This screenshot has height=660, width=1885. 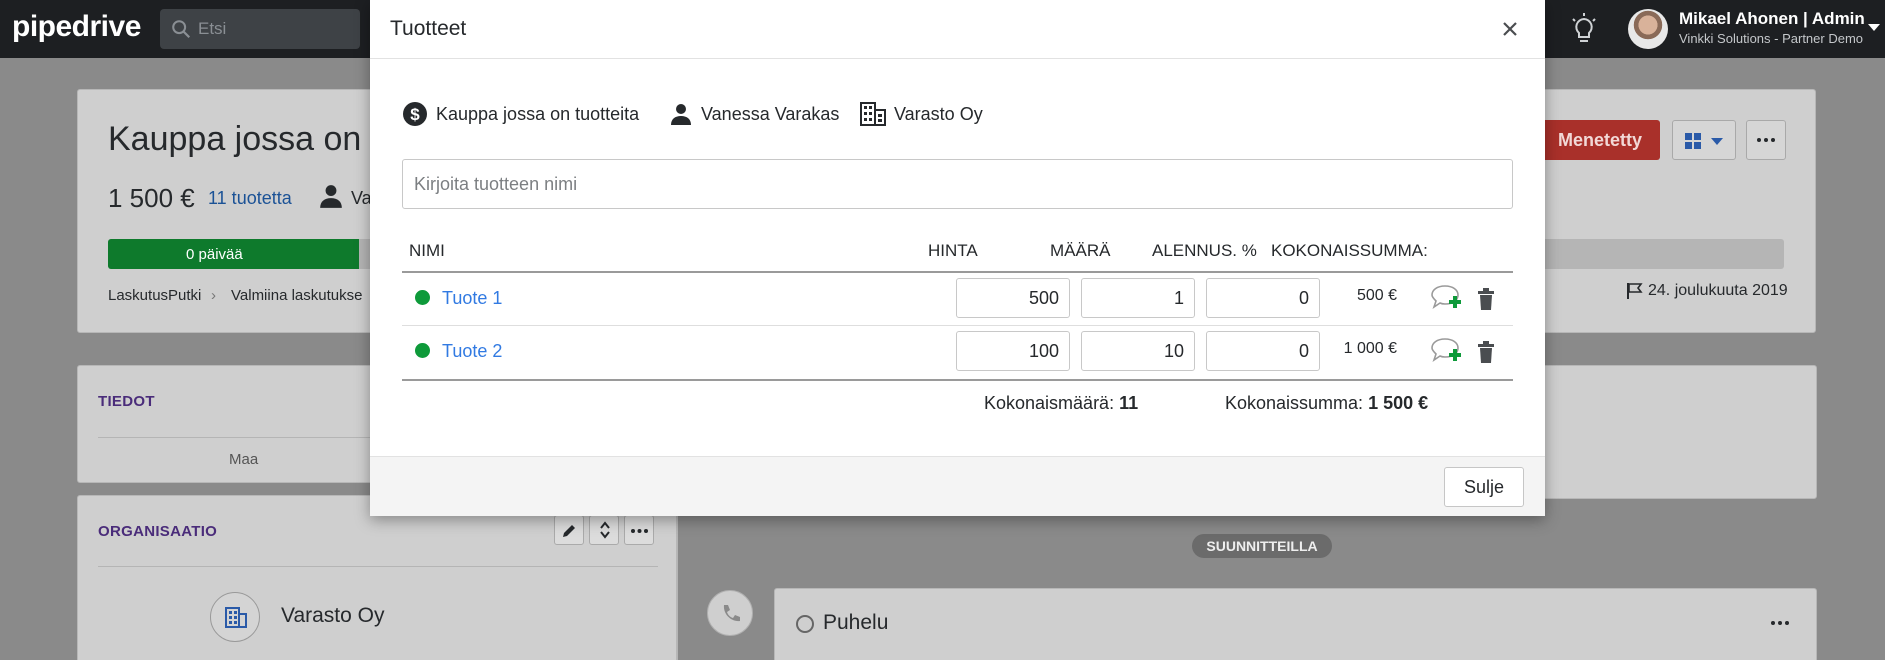 I want to click on total-quantity-value: 11, so click(x=1129, y=403).